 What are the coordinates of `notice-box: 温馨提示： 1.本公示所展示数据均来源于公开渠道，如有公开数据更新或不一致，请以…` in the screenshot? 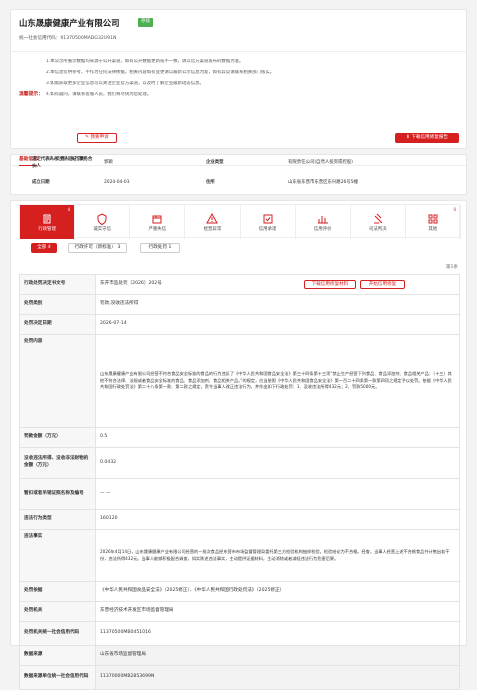 It's located at (239, 94).